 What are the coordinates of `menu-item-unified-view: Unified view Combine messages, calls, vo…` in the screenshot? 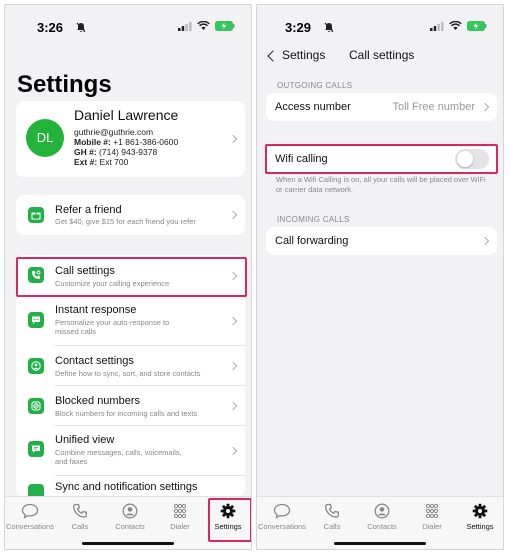 It's located at (130, 451).